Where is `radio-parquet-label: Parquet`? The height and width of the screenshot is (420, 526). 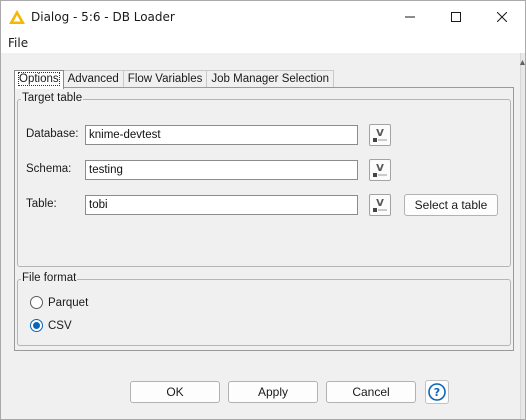
radio-parquet-label: Parquet is located at coordinates (68, 302).